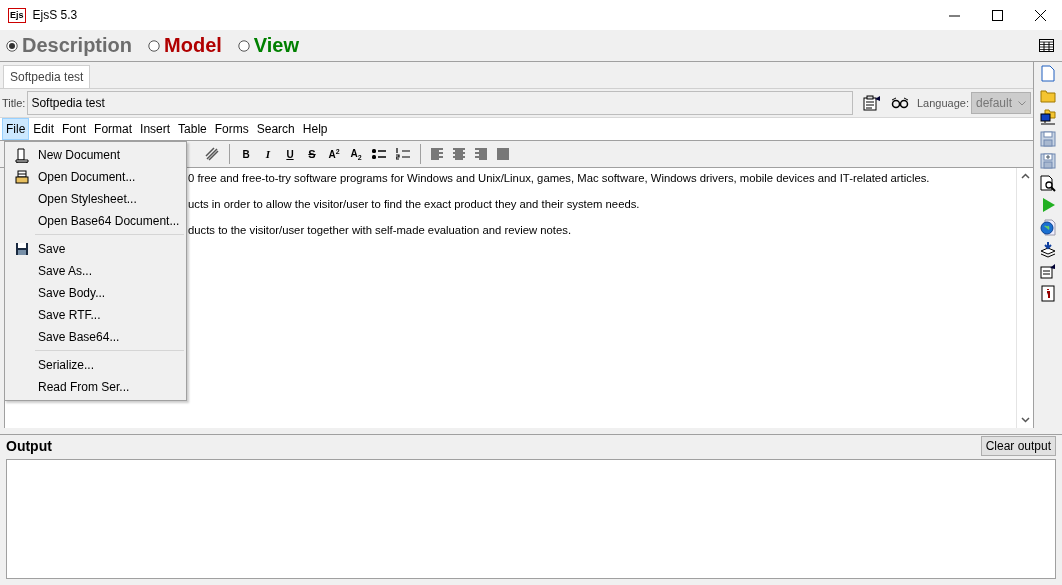 Image resolution: width=1062 pixels, height=585 pixels. What do you see at coordinates (155, 129) in the screenshot?
I see `menu-item: Insert` at bounding box center [155, 129].